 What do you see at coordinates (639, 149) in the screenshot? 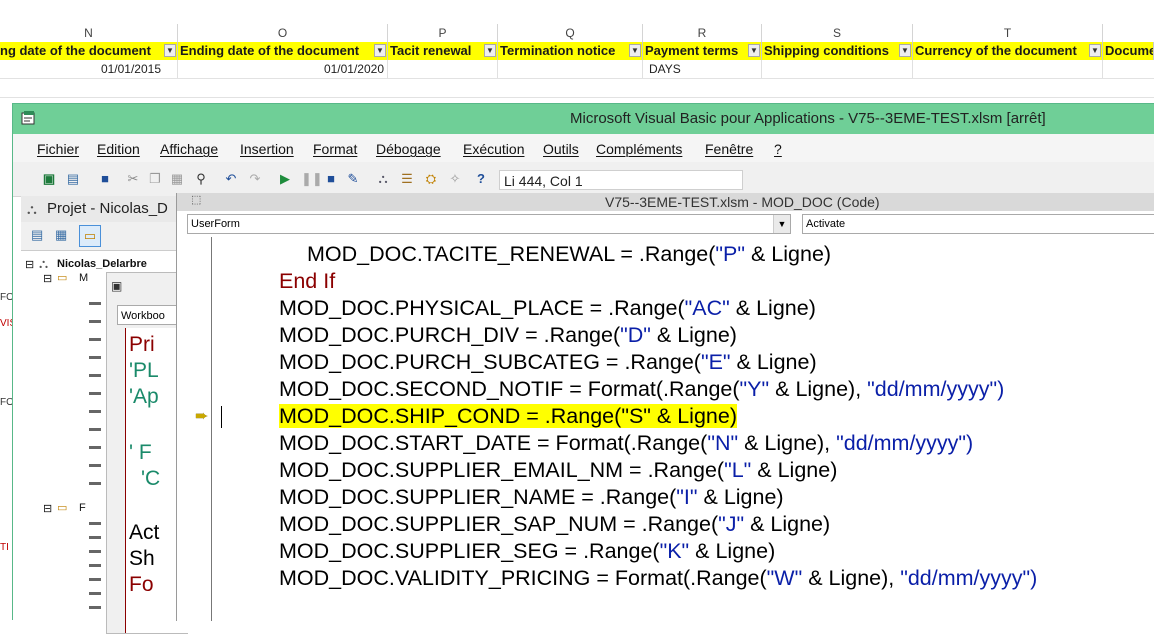
I see `menu-complements: Compléments` at bounding box center [639, 149].